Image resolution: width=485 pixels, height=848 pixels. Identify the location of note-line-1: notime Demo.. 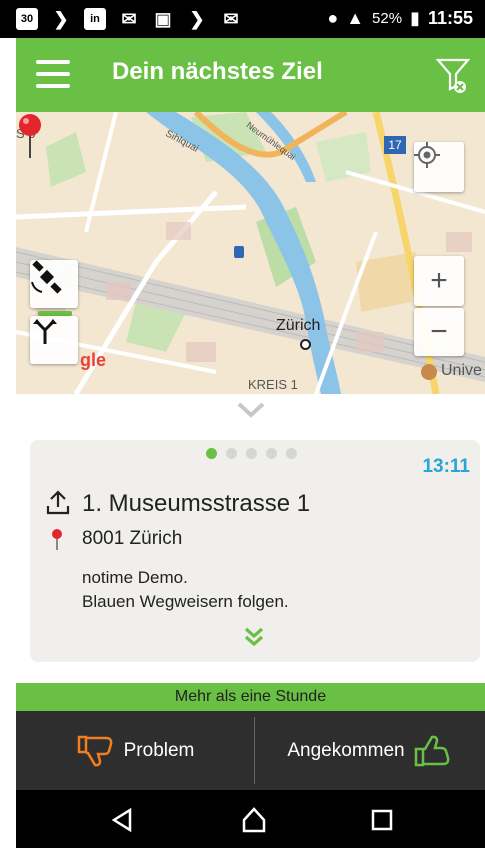
(135, 577).